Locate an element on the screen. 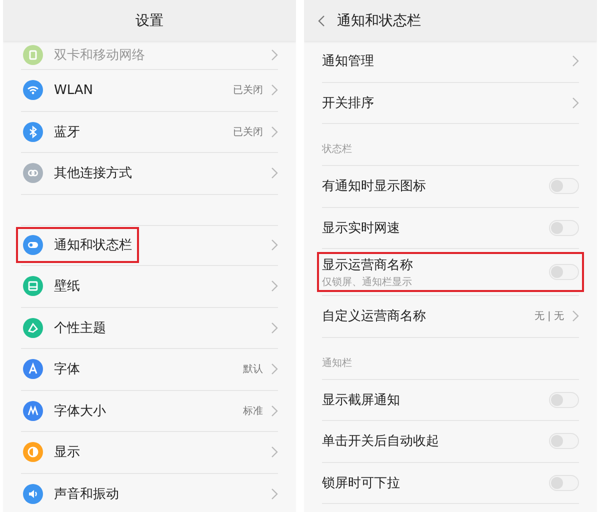  setting-label: 个性主题 is located at coordinates (80, 327).